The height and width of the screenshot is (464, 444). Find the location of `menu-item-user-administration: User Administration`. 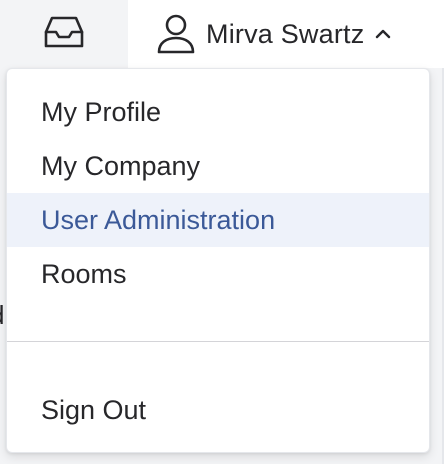

menu-item-user-administration: User Administration is located at coordinates (218, 220).